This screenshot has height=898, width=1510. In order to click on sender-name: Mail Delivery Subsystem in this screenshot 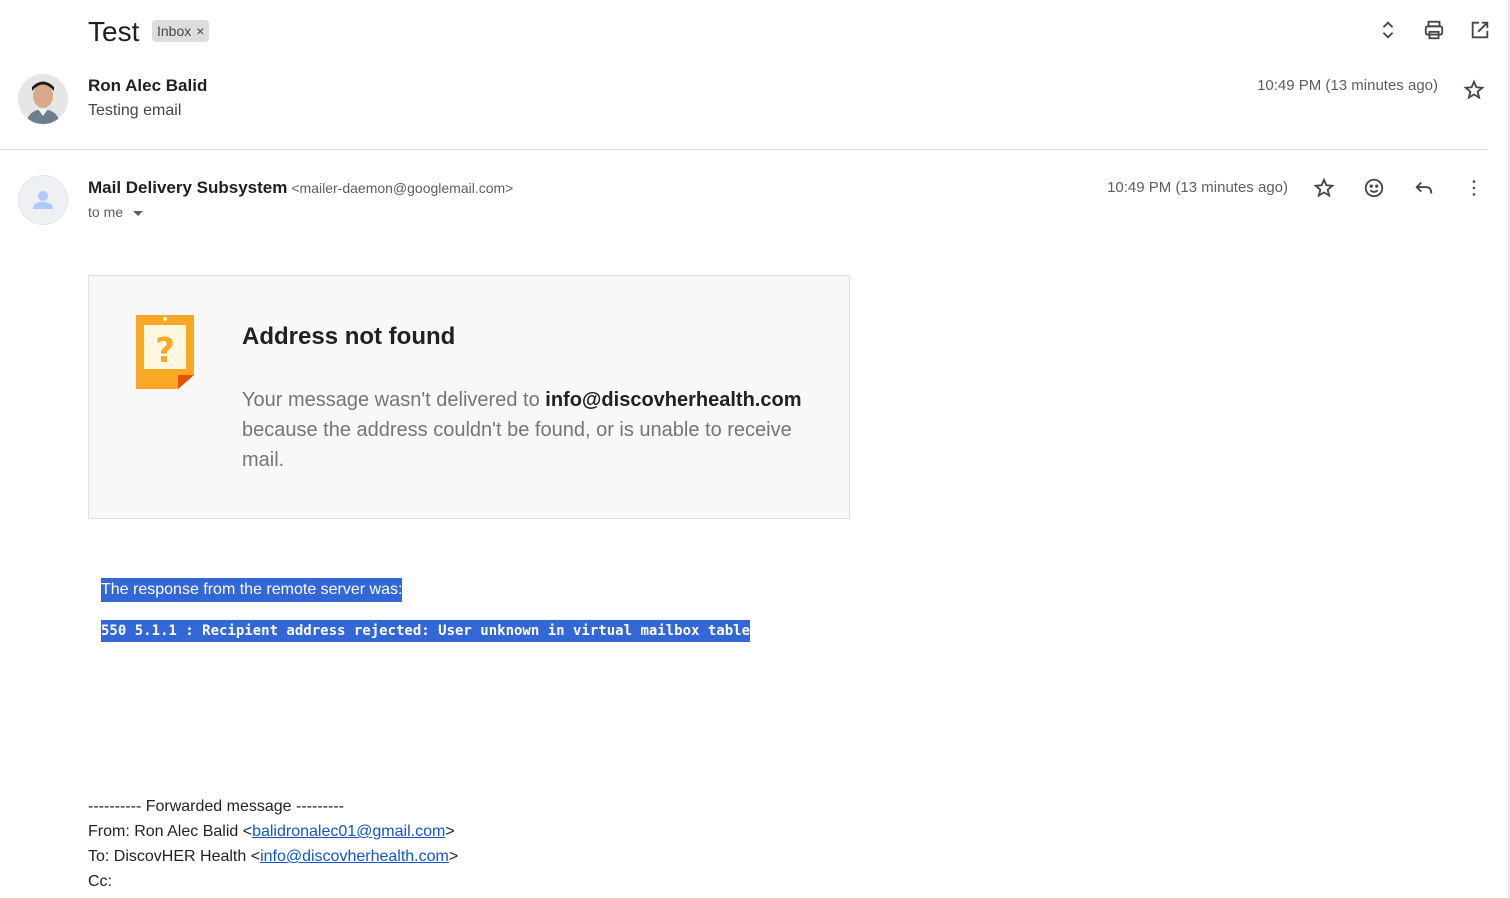, I will do `click(188, 187)`.